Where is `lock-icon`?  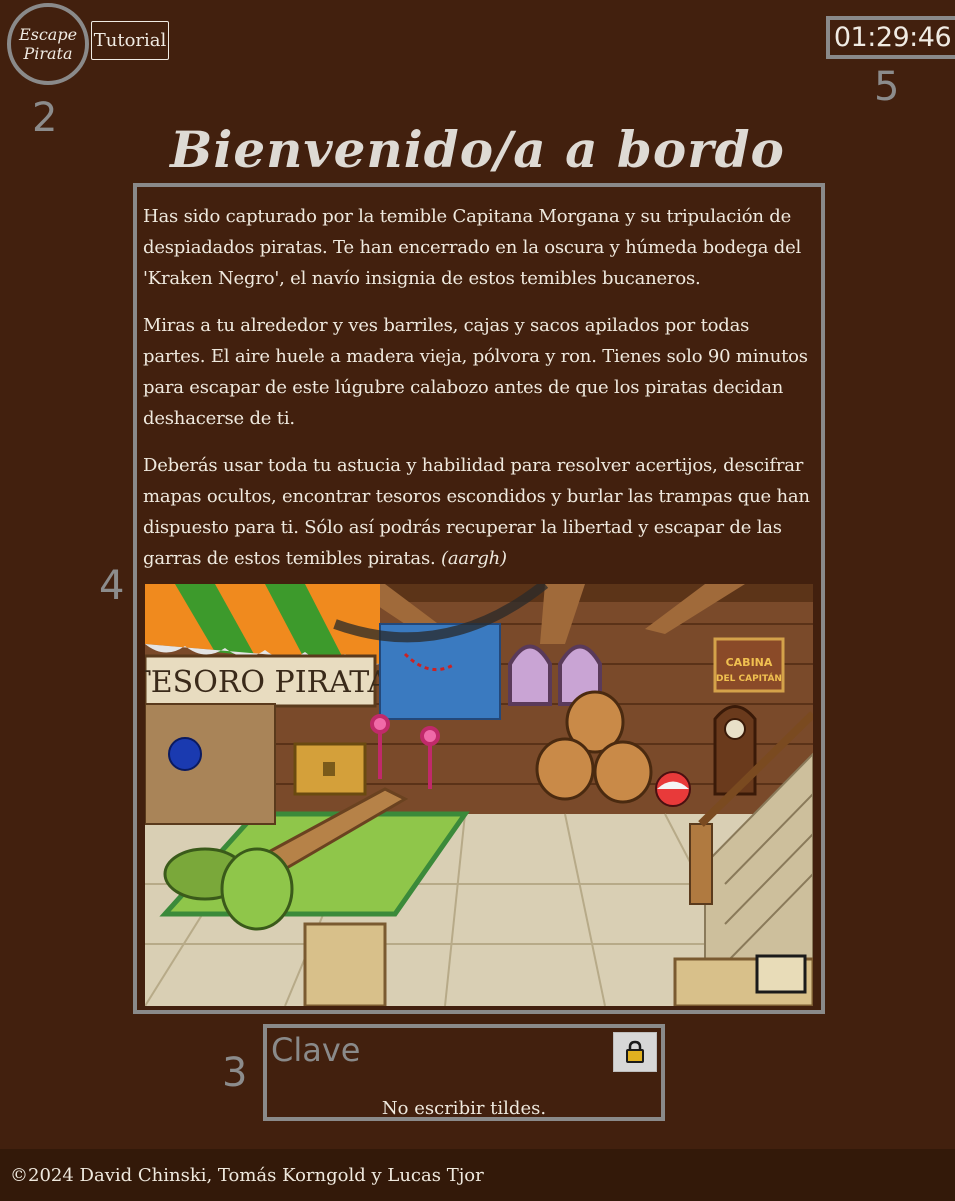
lock-icon is located at coordinates (635, 1051).